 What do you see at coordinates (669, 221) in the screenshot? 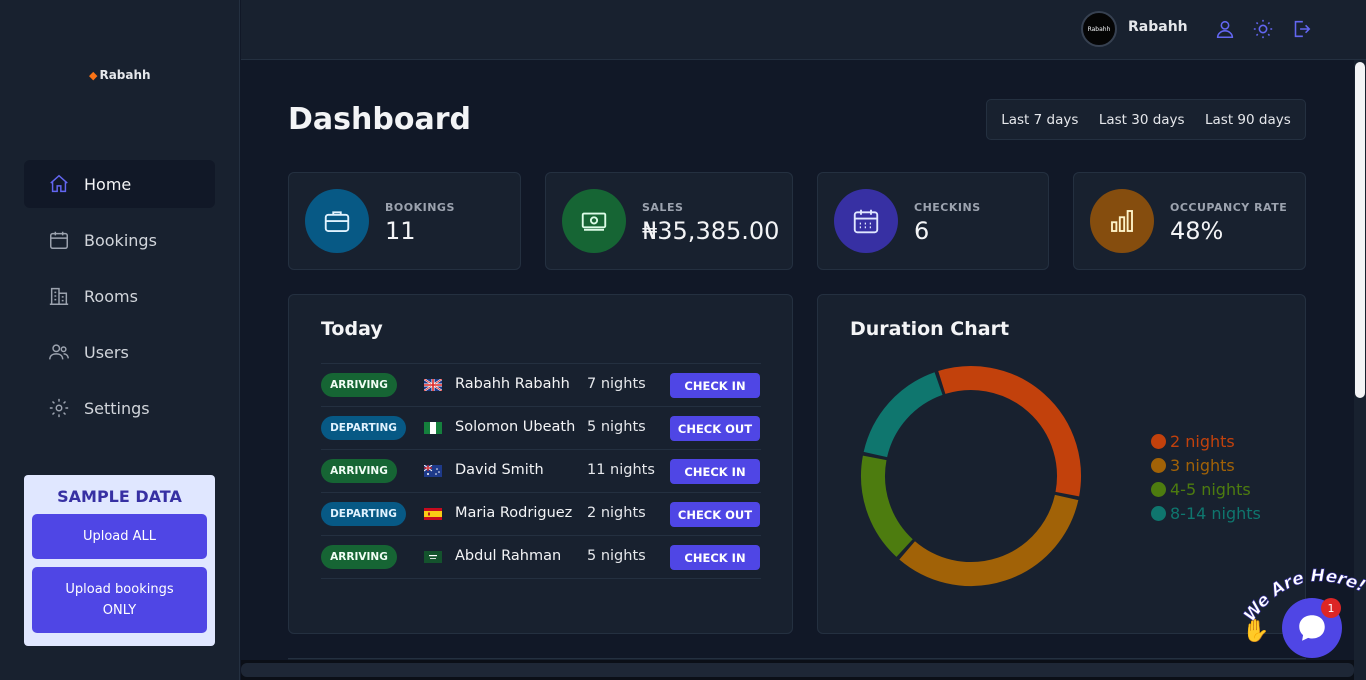
I see `stat-card-sales: SALES ₦35,385.00` at bounding box center [669, 221].